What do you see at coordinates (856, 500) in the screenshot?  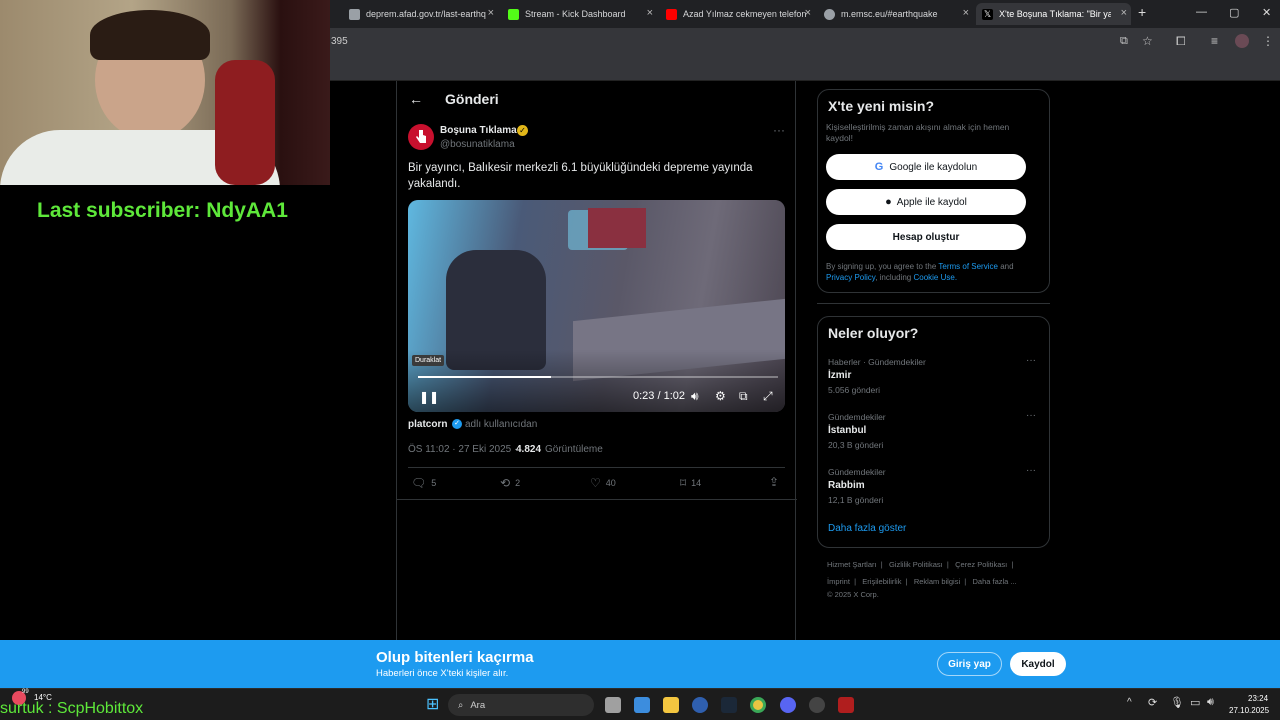 I see `trend-count: 12,1 B gönderi` at bounding box center [856, 500].